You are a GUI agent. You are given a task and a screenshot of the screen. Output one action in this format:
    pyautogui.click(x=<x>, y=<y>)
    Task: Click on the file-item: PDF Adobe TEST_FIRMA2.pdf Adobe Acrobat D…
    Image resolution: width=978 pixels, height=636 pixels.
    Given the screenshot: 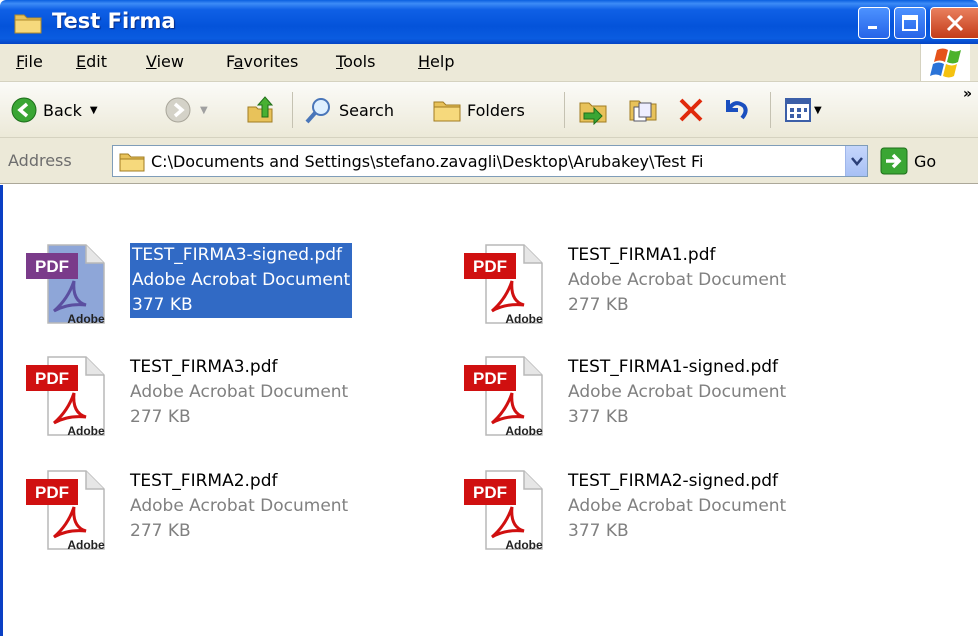 What is the action you would take?
    pyautogui.click(x=236, y=515)
    